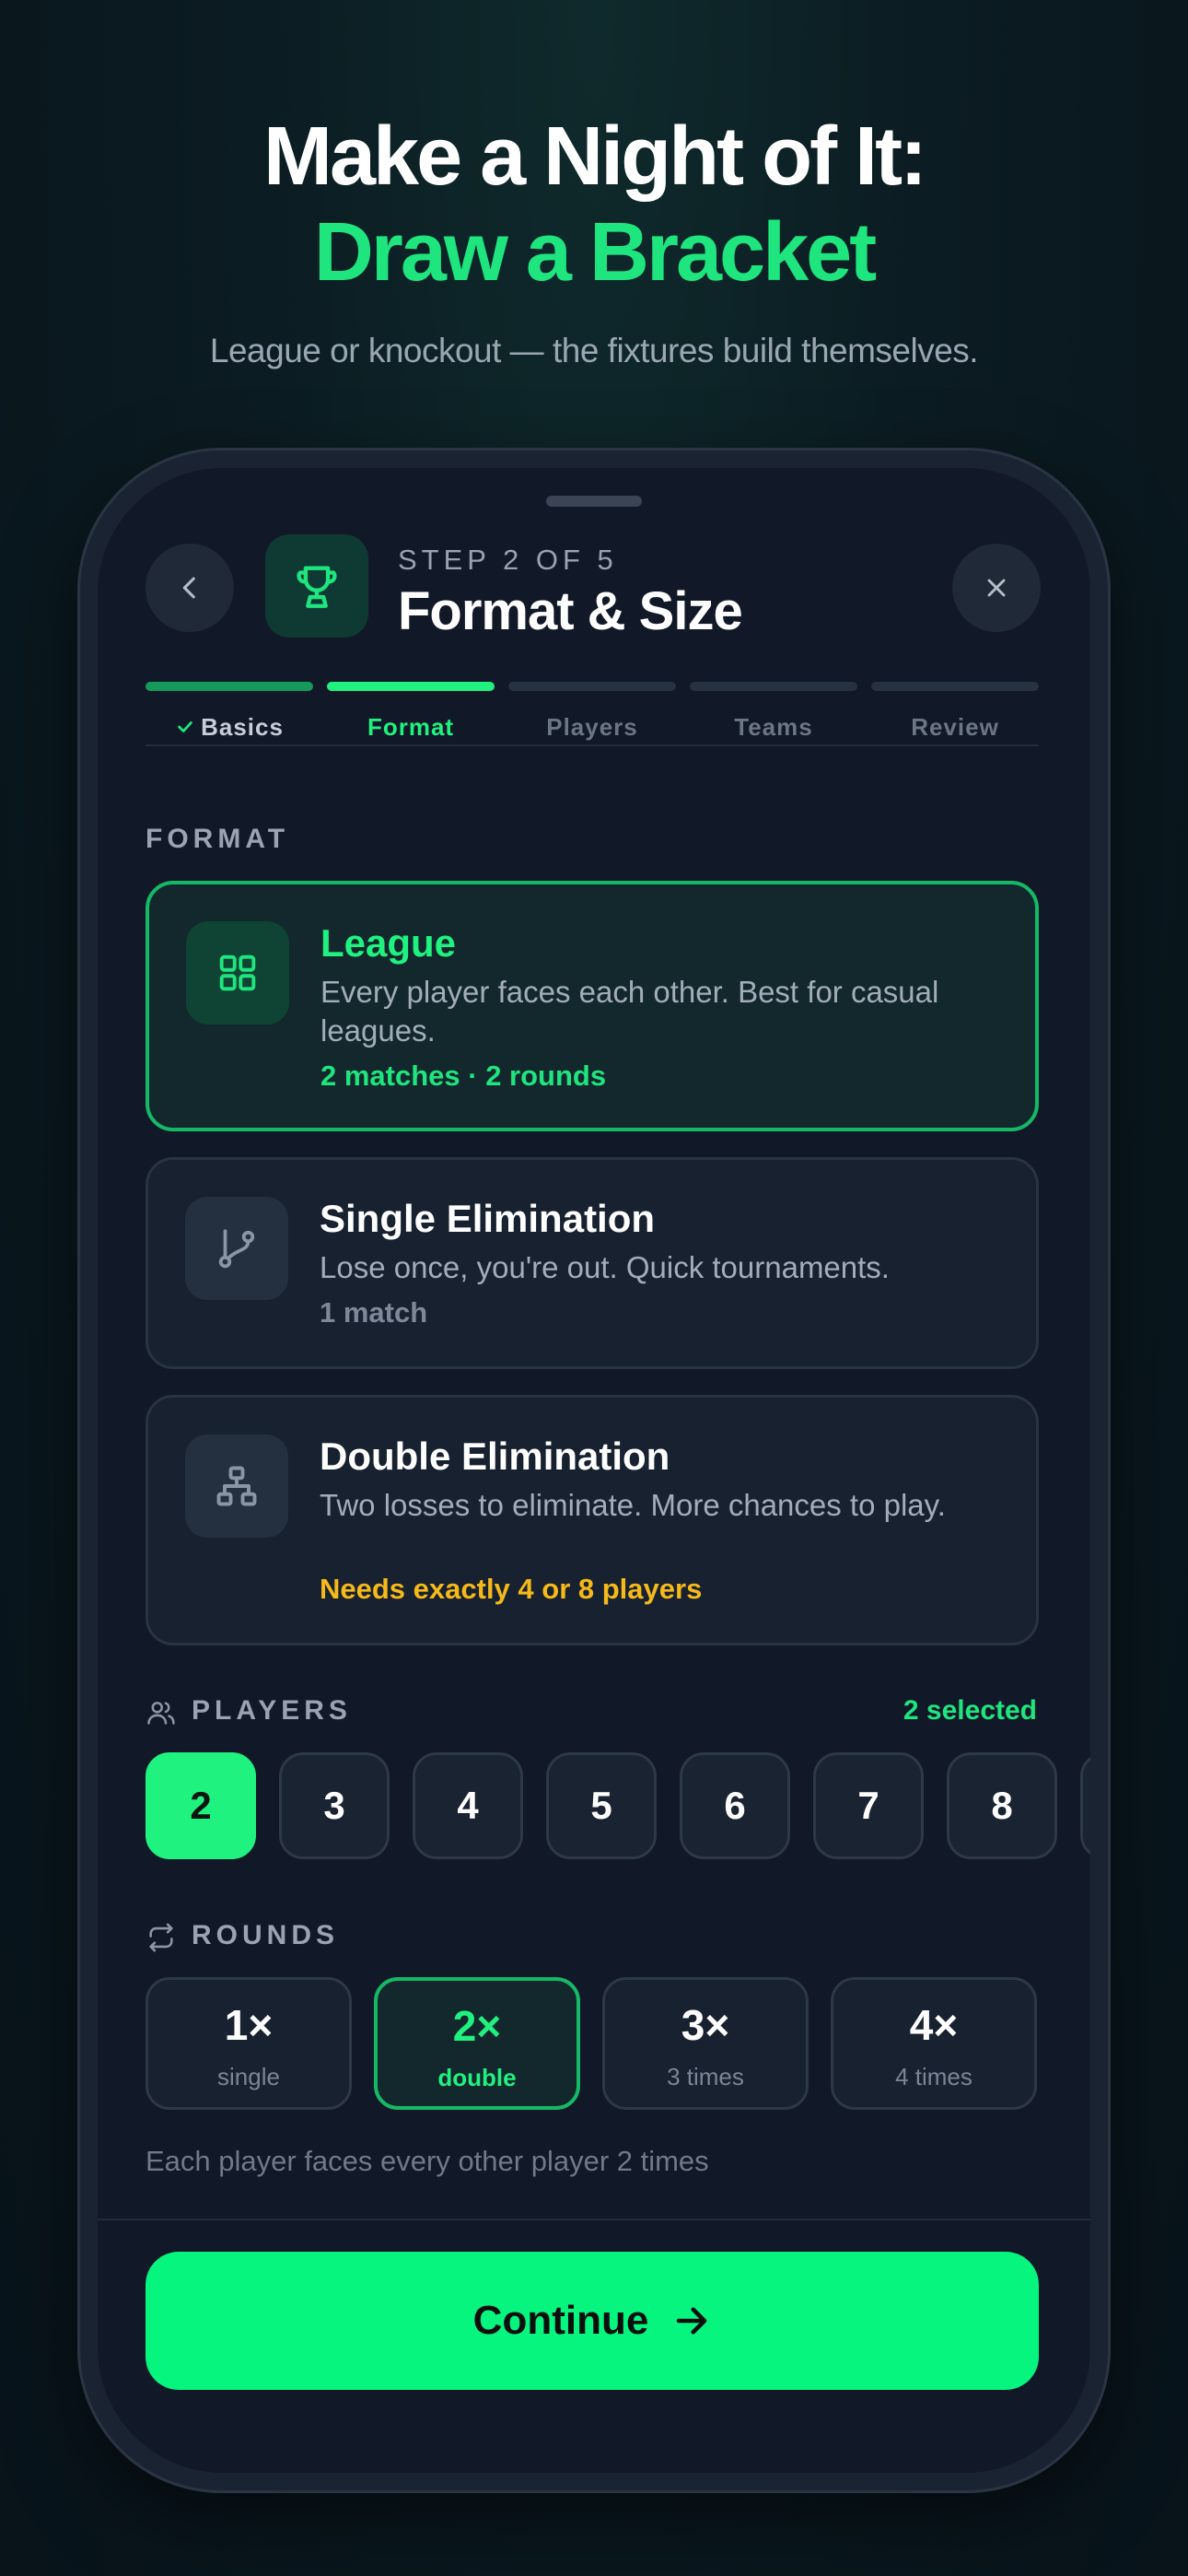 The width and height of the screenshot is (1188, 2576). What do you see at coordinates (570, 611) in the screenshot?
I see `page-title: Format & Size` at bounding box center [570, 611].